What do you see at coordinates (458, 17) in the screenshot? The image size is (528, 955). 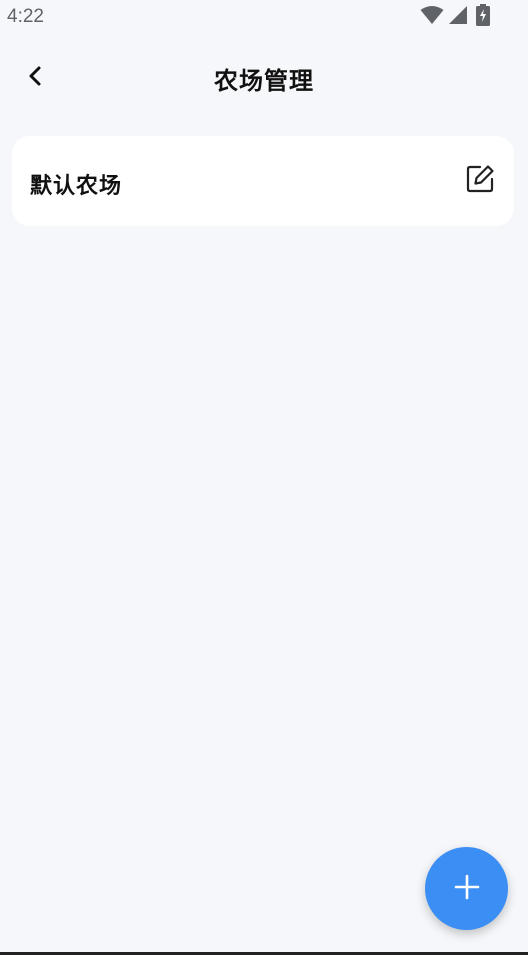 I see `cellular-signal-icon` at bounding box center [458, 17].